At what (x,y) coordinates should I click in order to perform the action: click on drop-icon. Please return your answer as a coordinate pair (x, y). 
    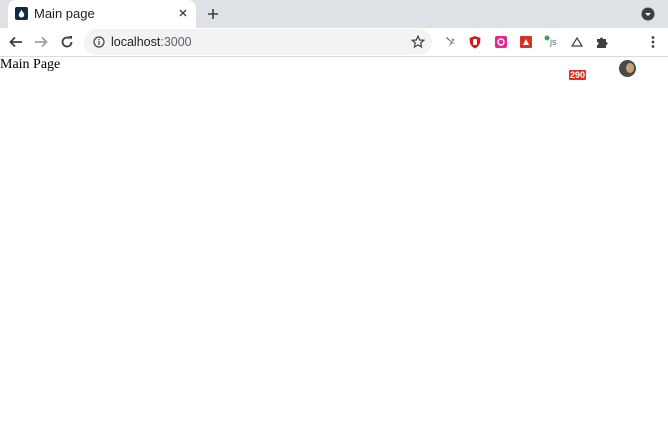
    Looking at the image, I should click on (21, 13).